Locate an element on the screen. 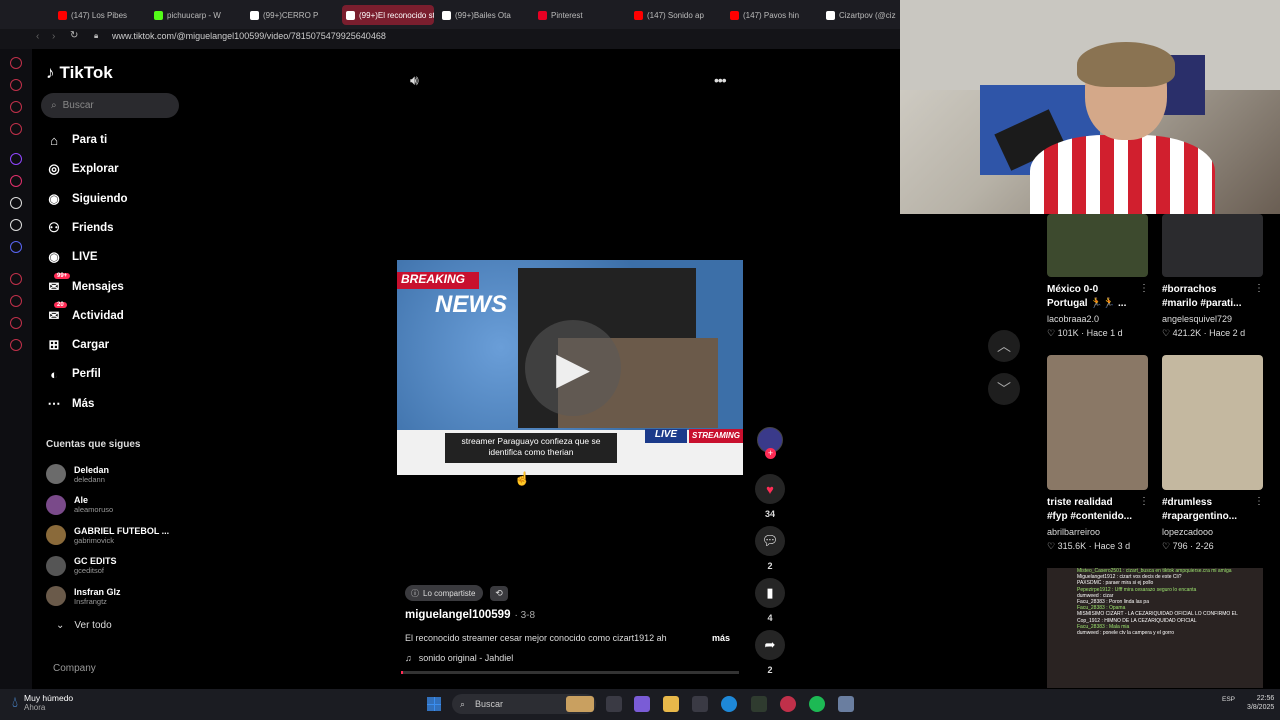 The height and width of the screenshot is (720, 1280). nav-item-m-s: ⋯ Más is located at coordinates (70, 404).